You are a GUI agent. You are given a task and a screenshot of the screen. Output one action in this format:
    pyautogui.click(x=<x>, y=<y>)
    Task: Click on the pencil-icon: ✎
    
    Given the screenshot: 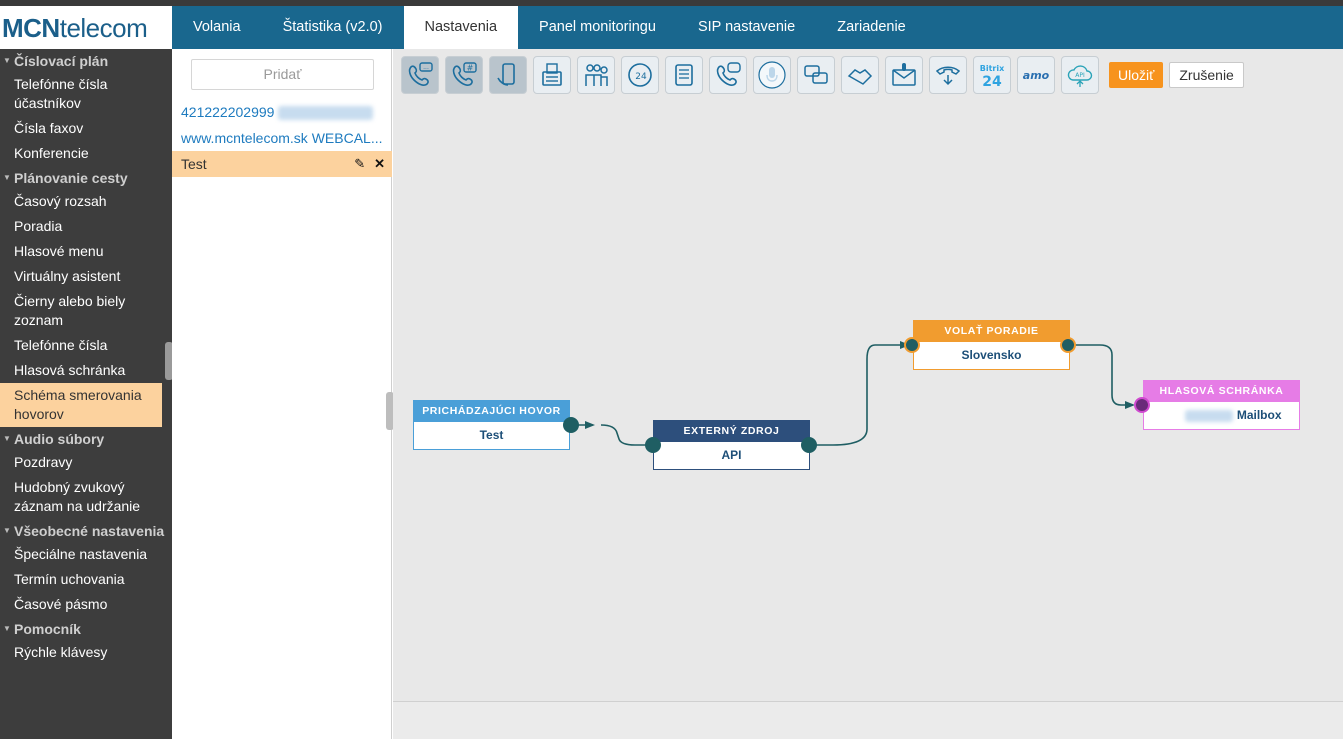 What is the action you would take?
    pyautogui.click(x=359, y=164)
    